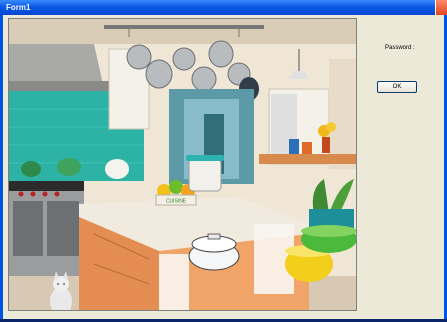  Describe the element at coordinates (223, 7) in the screenshot. I see `title-bar: Form1` at that location.